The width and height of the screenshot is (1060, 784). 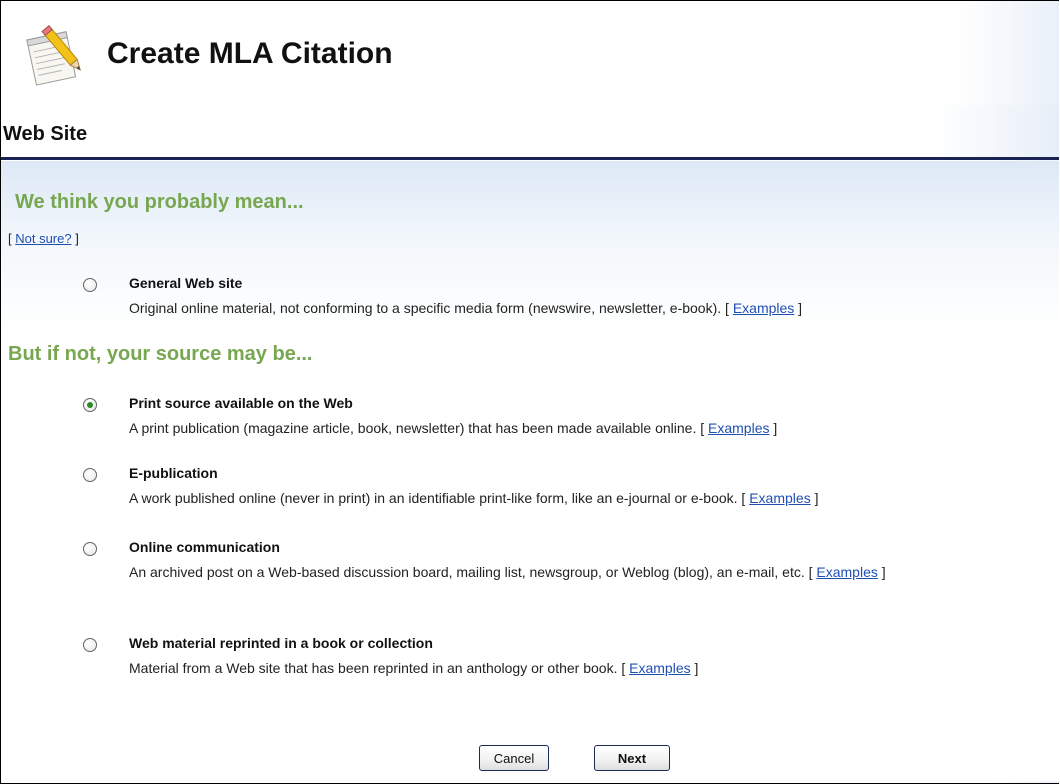 I want to click on header: Create MLA Citation, so click(x=530, y=53).